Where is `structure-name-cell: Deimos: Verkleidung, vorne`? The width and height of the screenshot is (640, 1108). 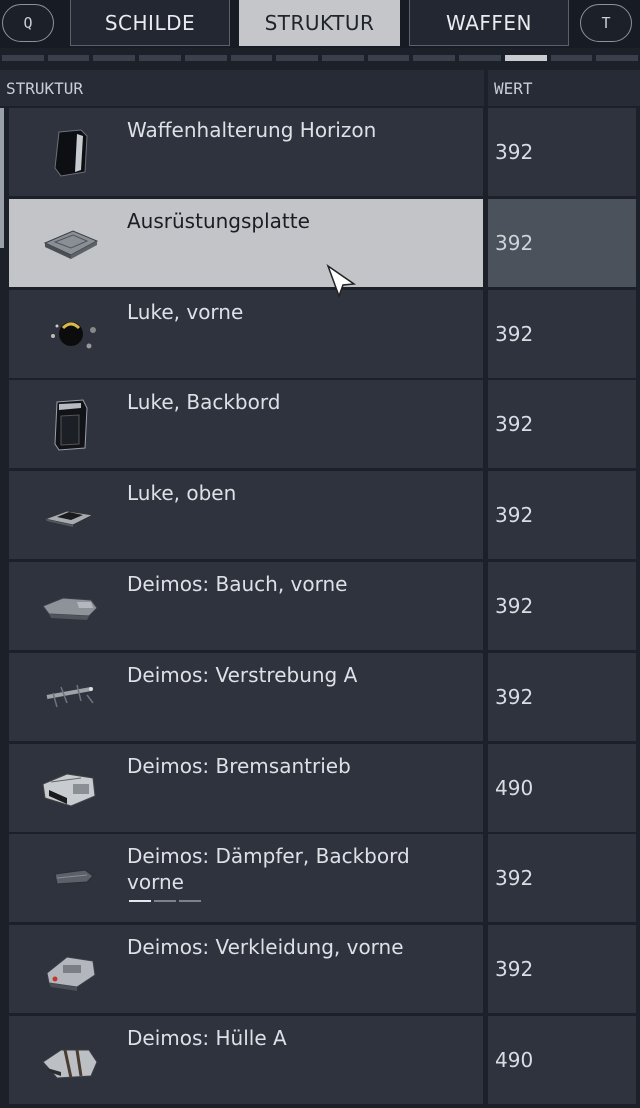 structure-name-cell: Deimos: Verkleidung, vorne is located at coordinates (246, 969).